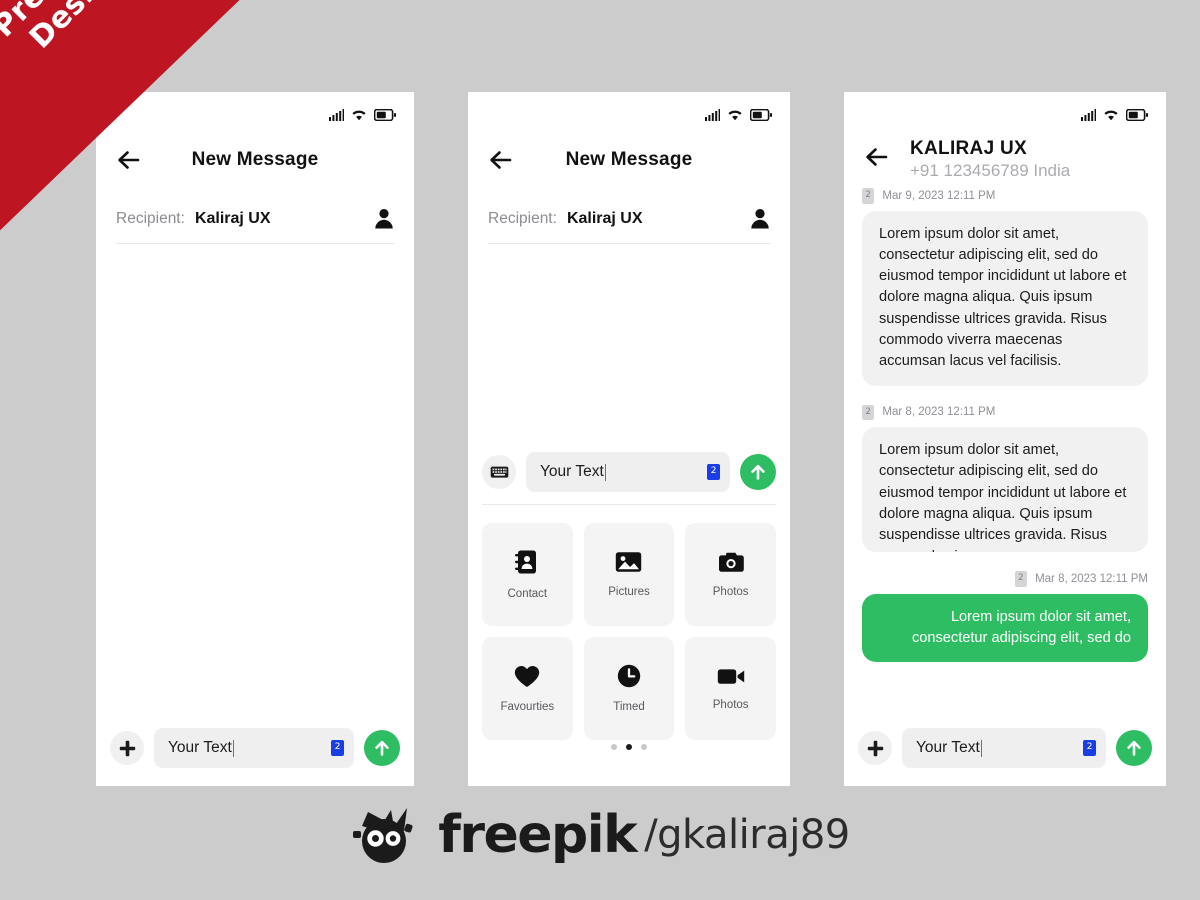  I want to click on recipient-label: Recipient:, so click(522, 218).